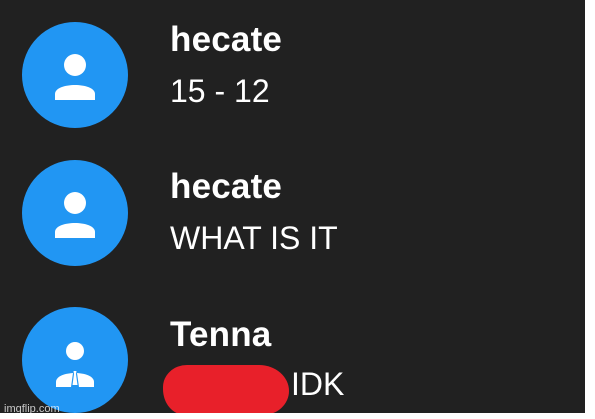 The width and height of the screenshot is (595, 419). What do you see at coordinates (318, 384) in the screenshot?
I see `message-text: IDK` at bounding box center [318, 384].